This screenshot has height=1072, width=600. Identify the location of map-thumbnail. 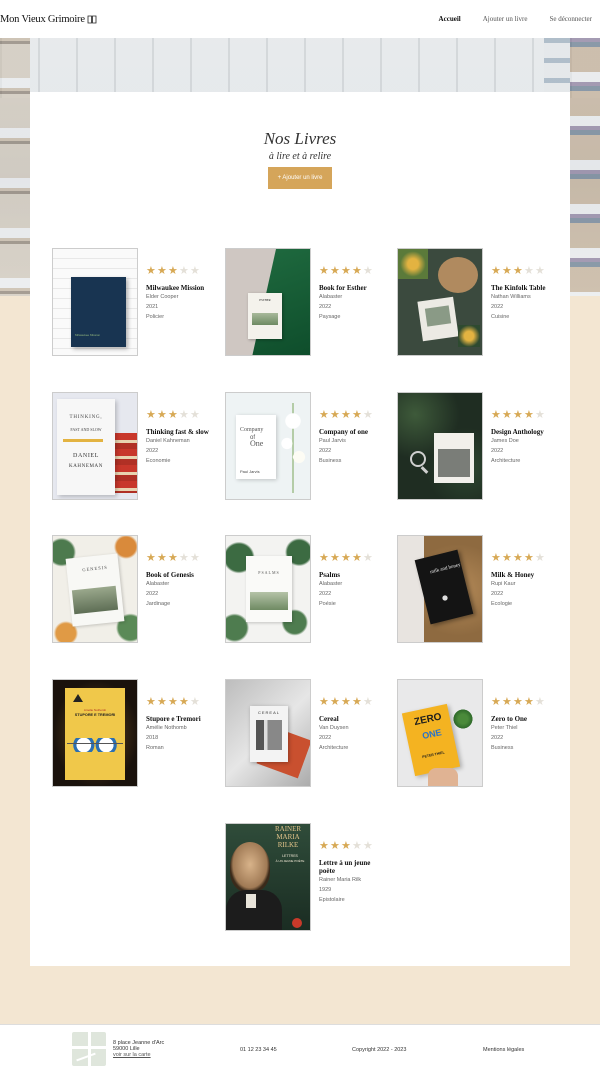
(89, 1049).